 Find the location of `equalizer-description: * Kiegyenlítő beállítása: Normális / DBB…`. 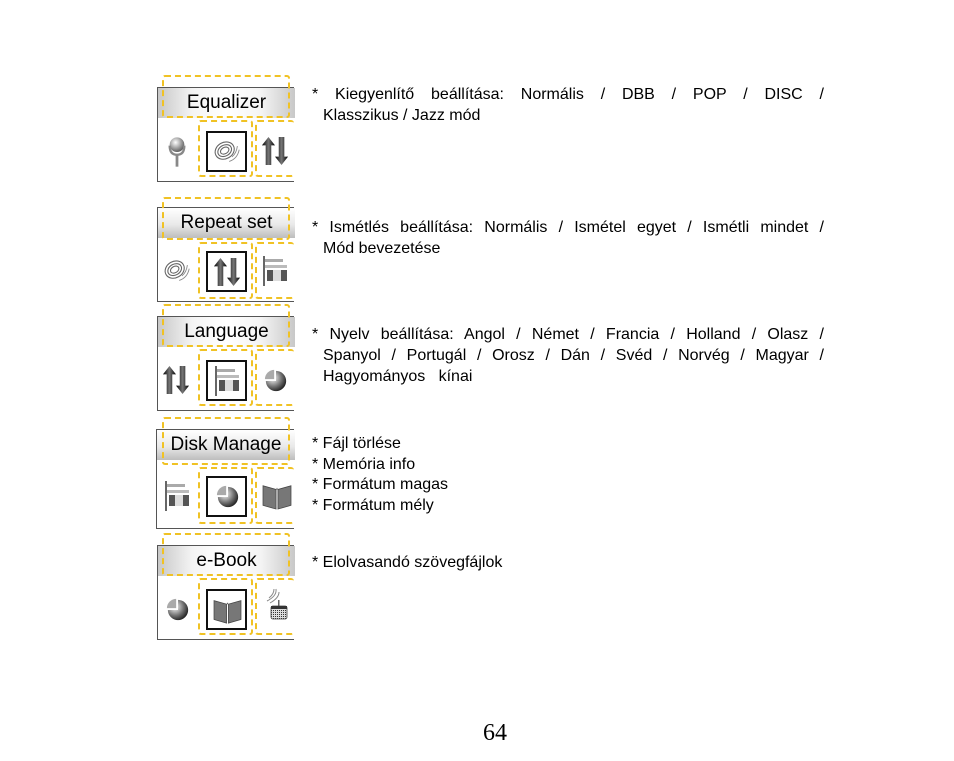

equalizer-description: * Kiegyenlítő beállítása: Normális / DBB… is located at coordinates (568, 105).